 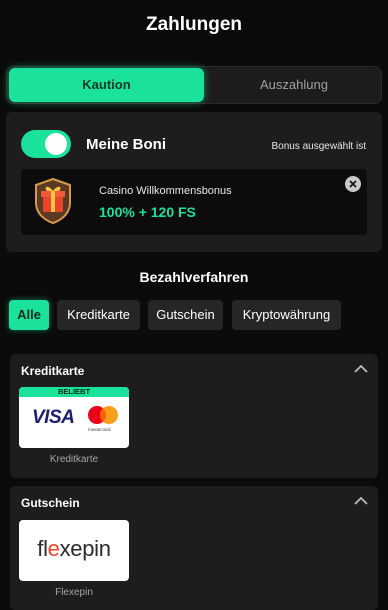 What do you see at coordinates (53, 371) in the screenshot?
I see `group-title: Kreditkarte` at bounding box center [53, 371].